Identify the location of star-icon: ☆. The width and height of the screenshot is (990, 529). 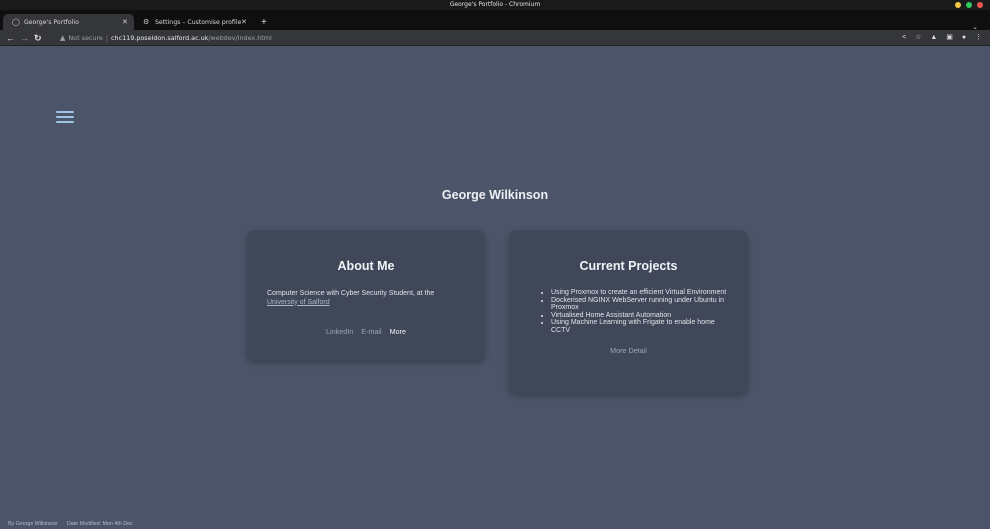
(918, 37).